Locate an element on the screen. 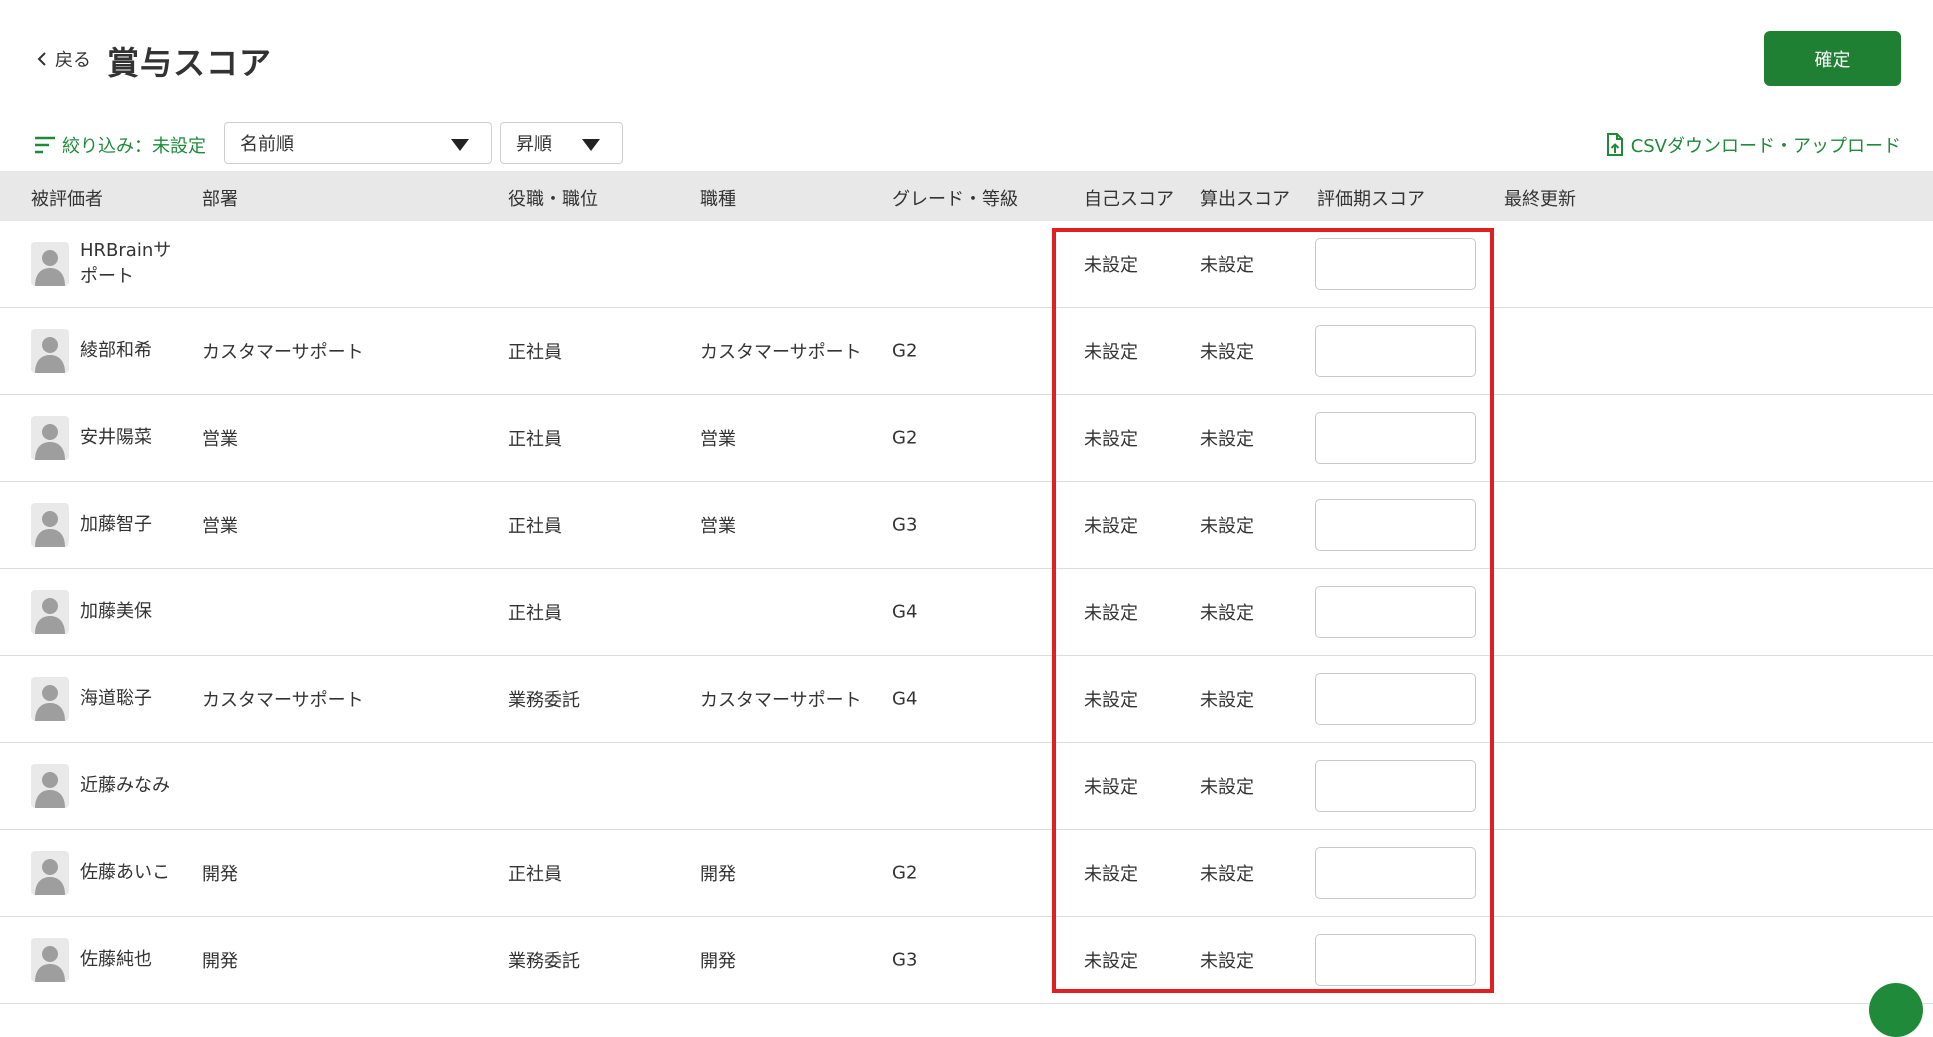 The height and width of the screenshot is (1037, 1933). grade-cell: G4 is located at coordinates (905, 612).